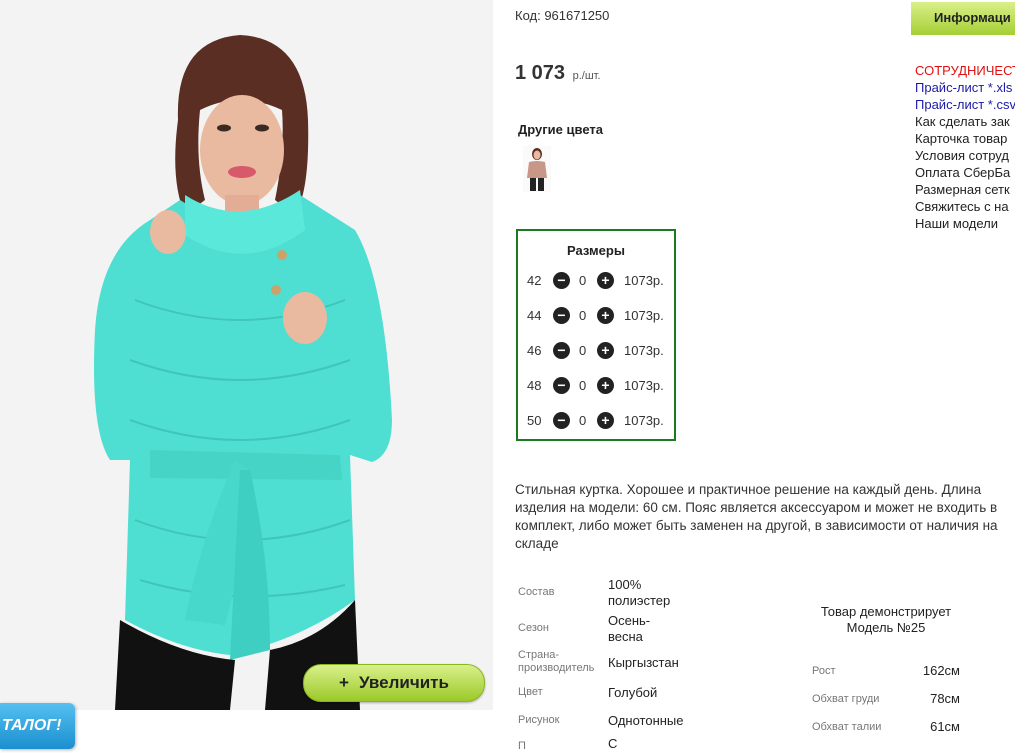 The image size is (1015, 753). Describe the element at coordinates (534, 385) in the screenshot. I see `size-value: 48` at that location.